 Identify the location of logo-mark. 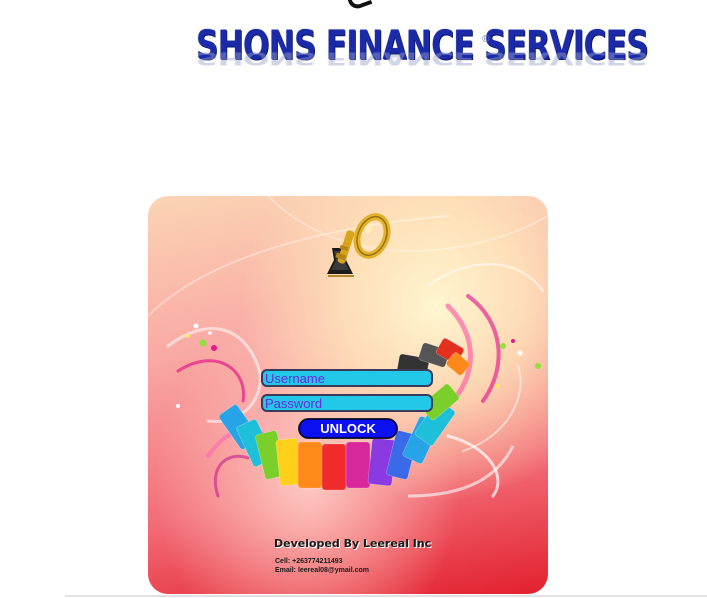
(359, 6).